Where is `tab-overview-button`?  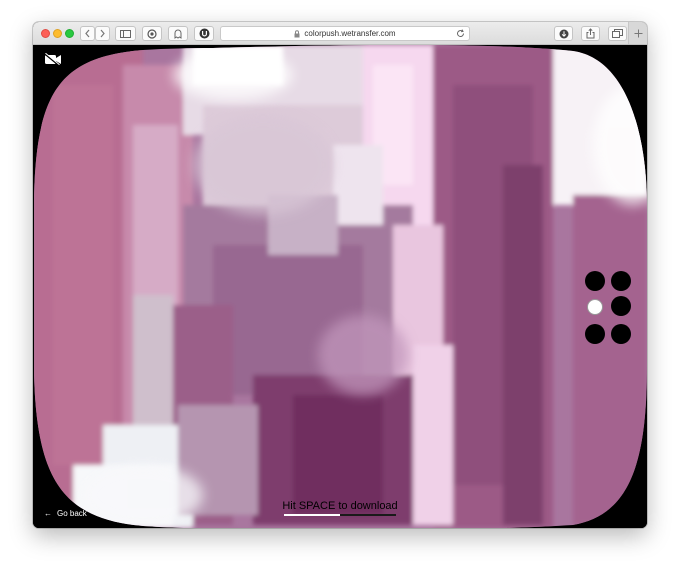
tab-overview-button is located at coordinates (617, 33).